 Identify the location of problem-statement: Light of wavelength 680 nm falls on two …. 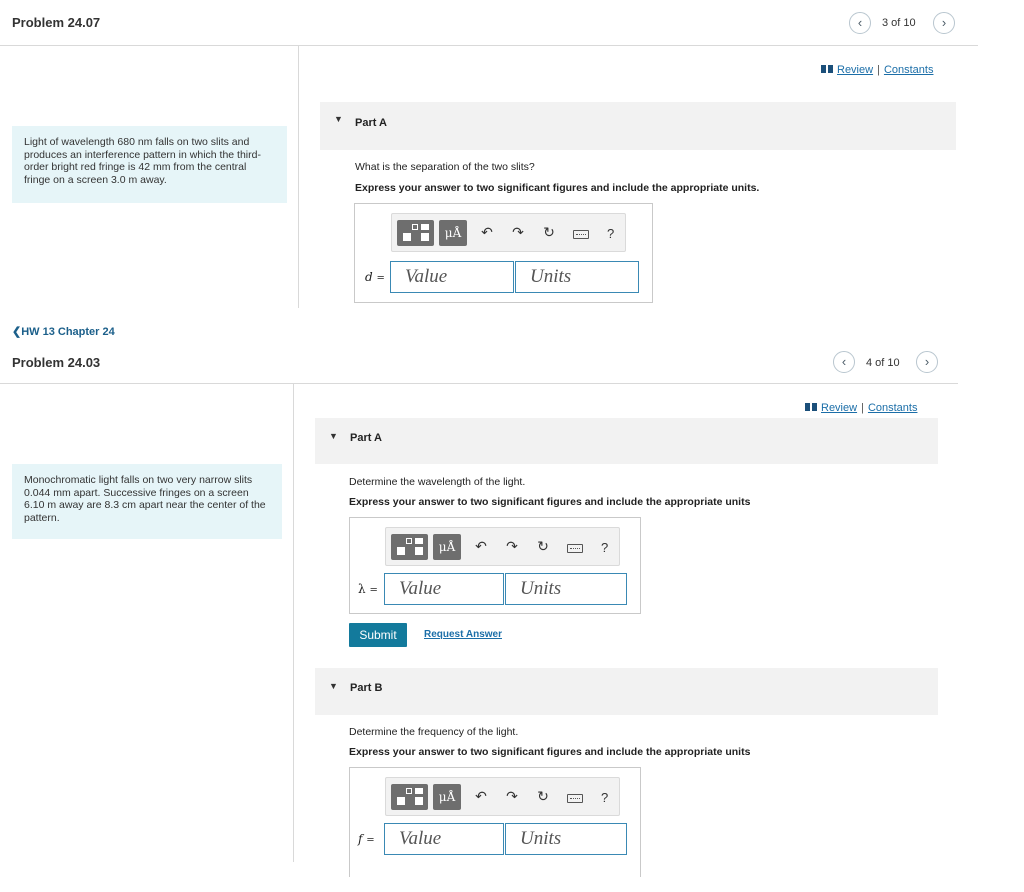
(149, 164).